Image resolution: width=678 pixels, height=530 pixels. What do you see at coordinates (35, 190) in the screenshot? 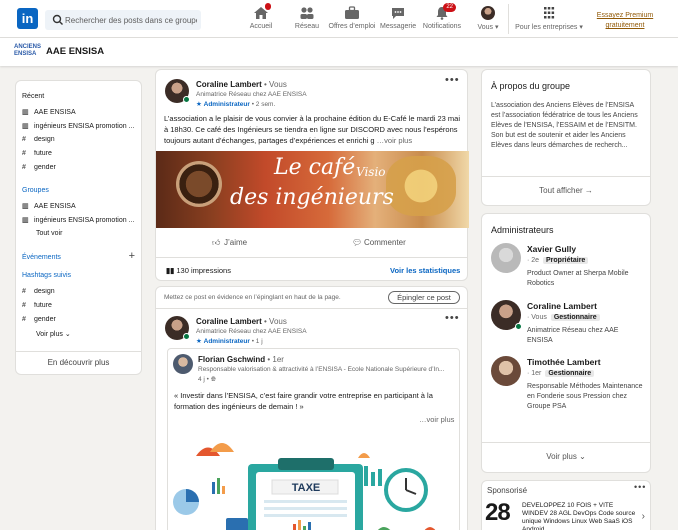
I see `groups-title: Groupes` at bounding box center [35, 190].